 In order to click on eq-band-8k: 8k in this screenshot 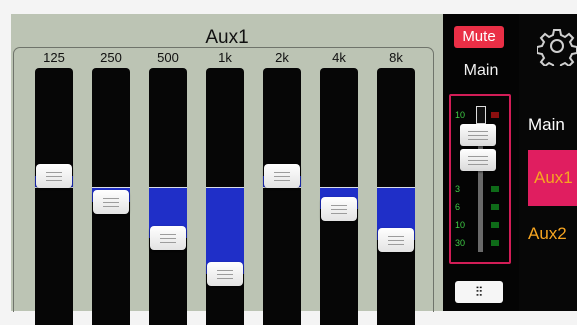, I will do `click(396, 187)`.